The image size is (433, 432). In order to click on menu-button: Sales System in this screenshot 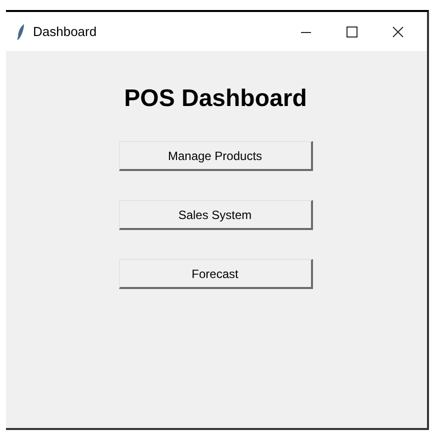, I will do `click(215, 215)`.